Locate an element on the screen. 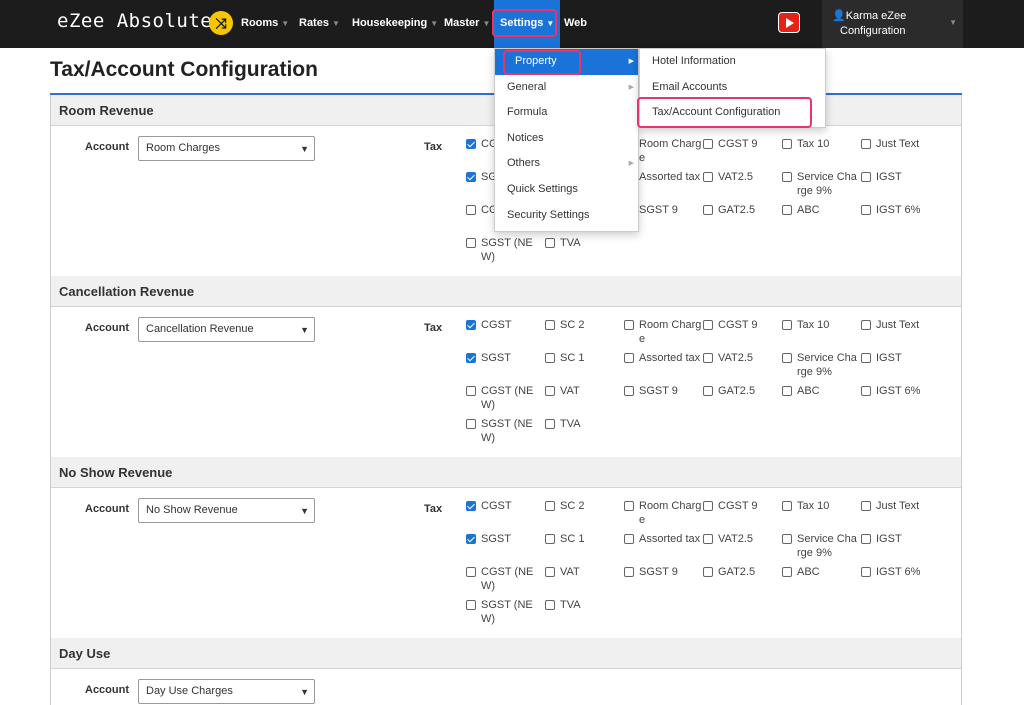  nav-master: Master ▼ is located at coordinates (467, 24).